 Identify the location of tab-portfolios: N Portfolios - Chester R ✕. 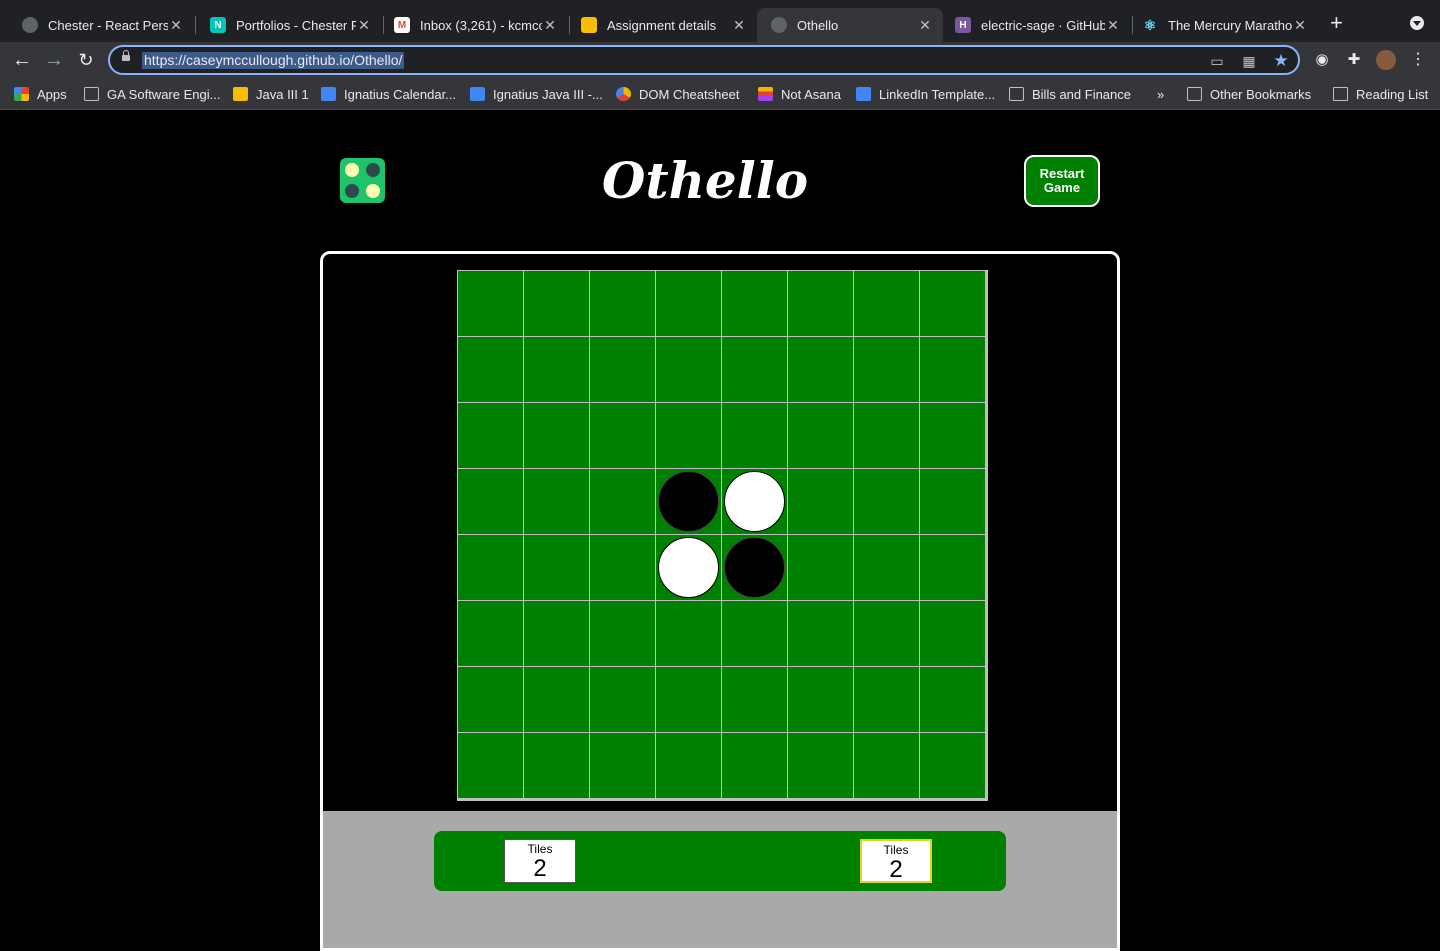
(289, 25).